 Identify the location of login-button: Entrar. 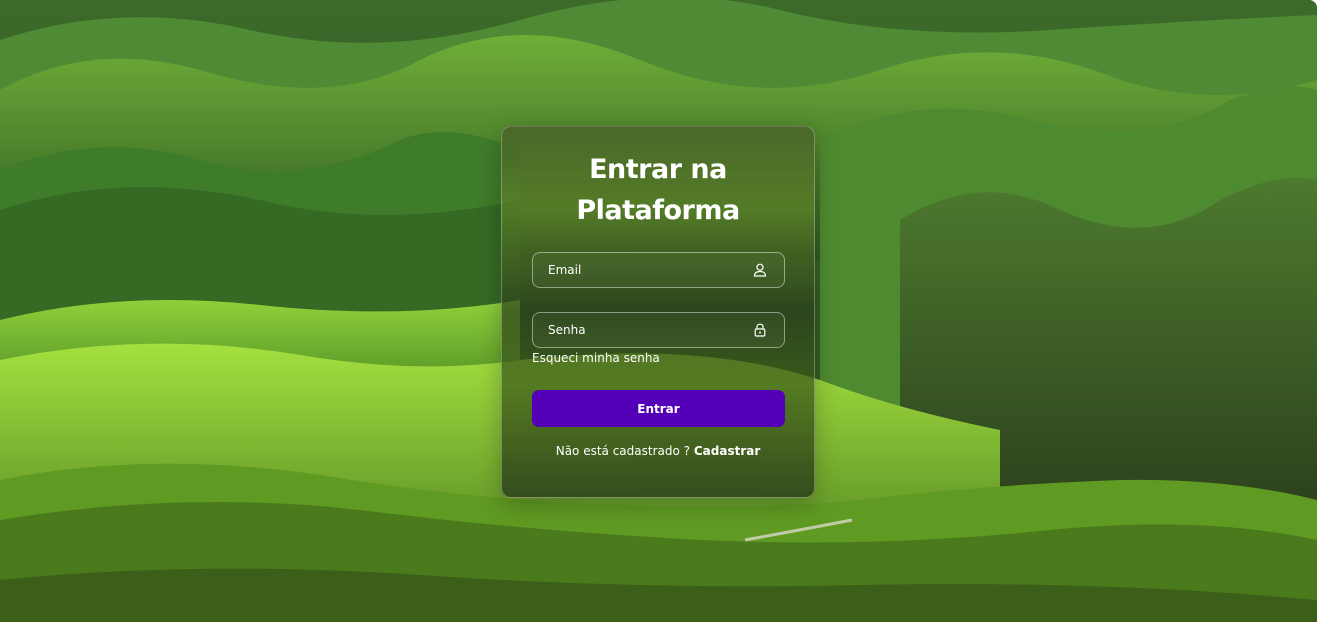
(658, 408).